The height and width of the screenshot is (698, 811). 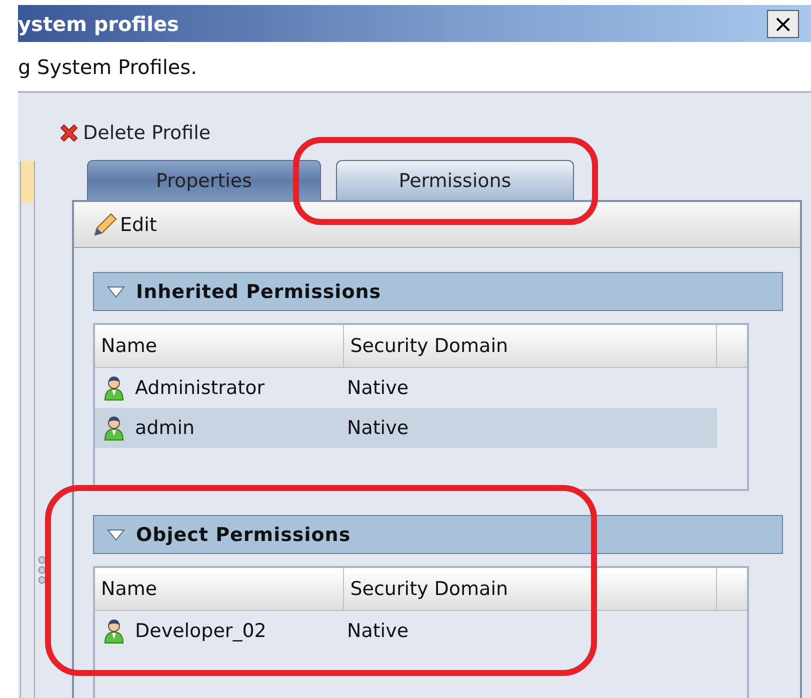 I want to click on grip-icon, so click(x=42, y=570).